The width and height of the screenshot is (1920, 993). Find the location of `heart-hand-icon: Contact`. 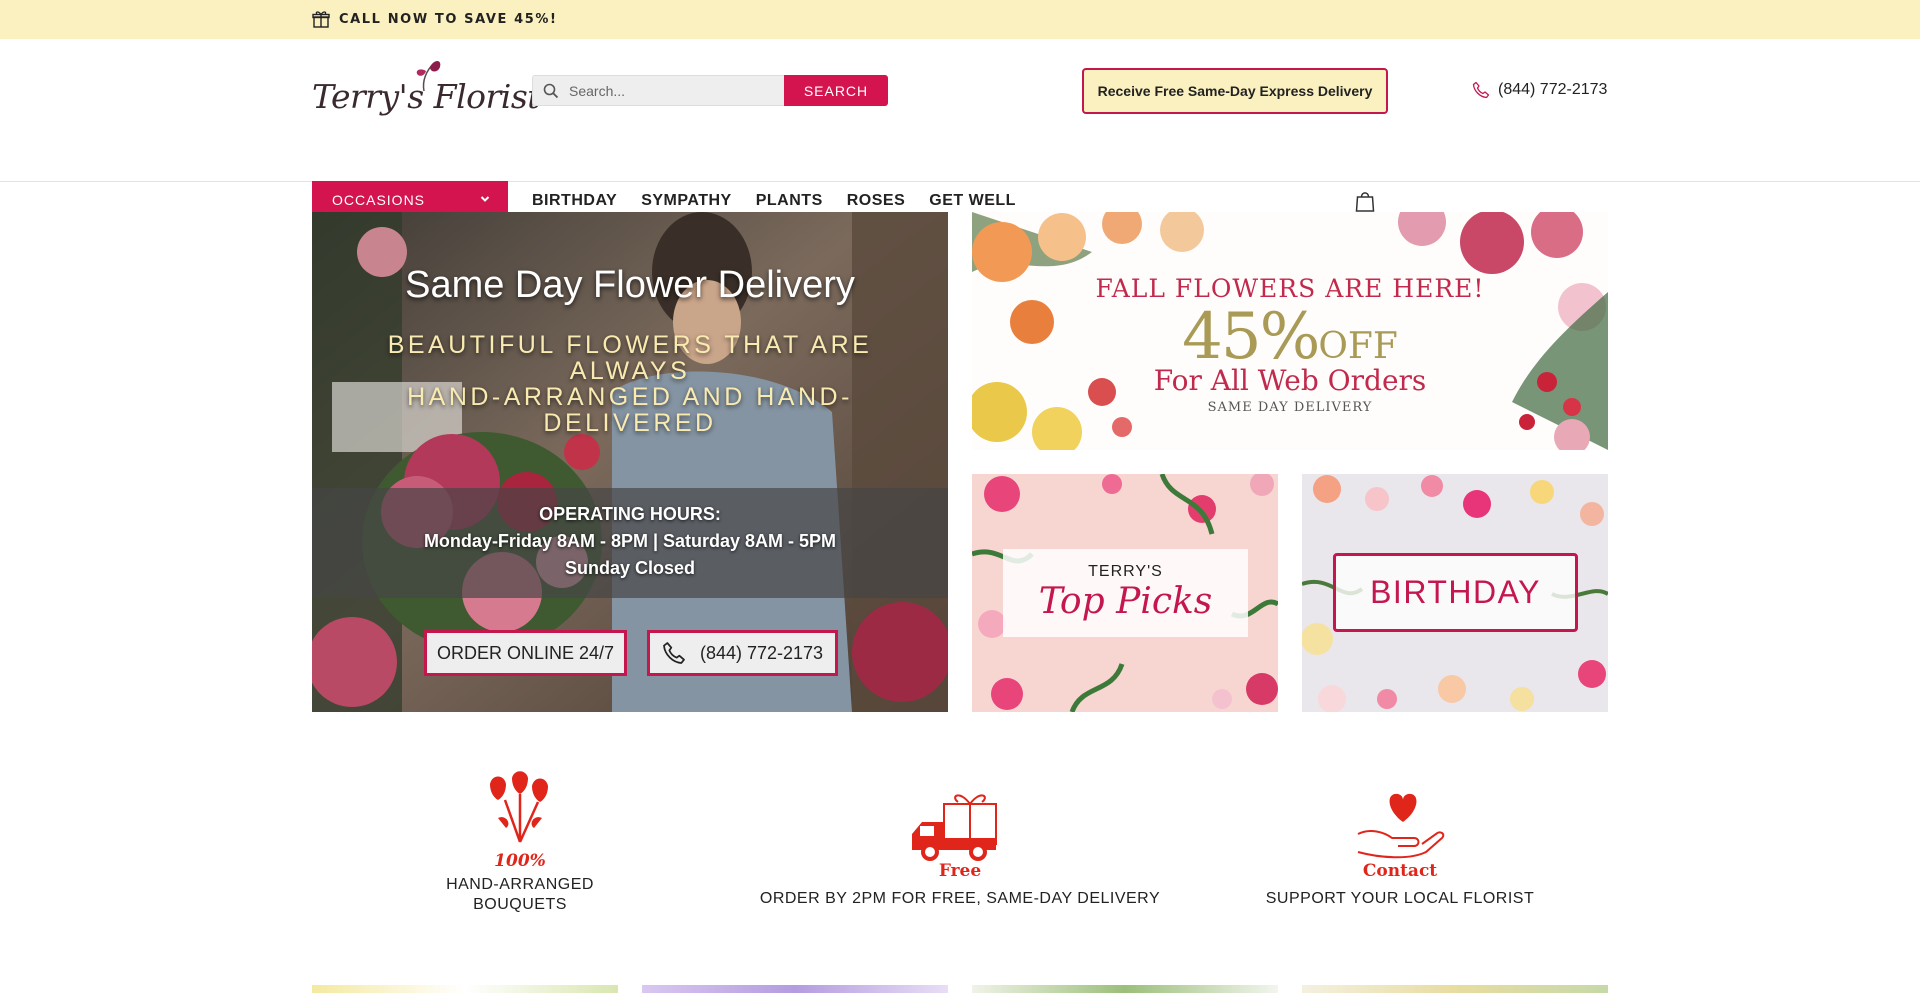

heart-hand-icon: Contact is located at coordinates (1401, 837).